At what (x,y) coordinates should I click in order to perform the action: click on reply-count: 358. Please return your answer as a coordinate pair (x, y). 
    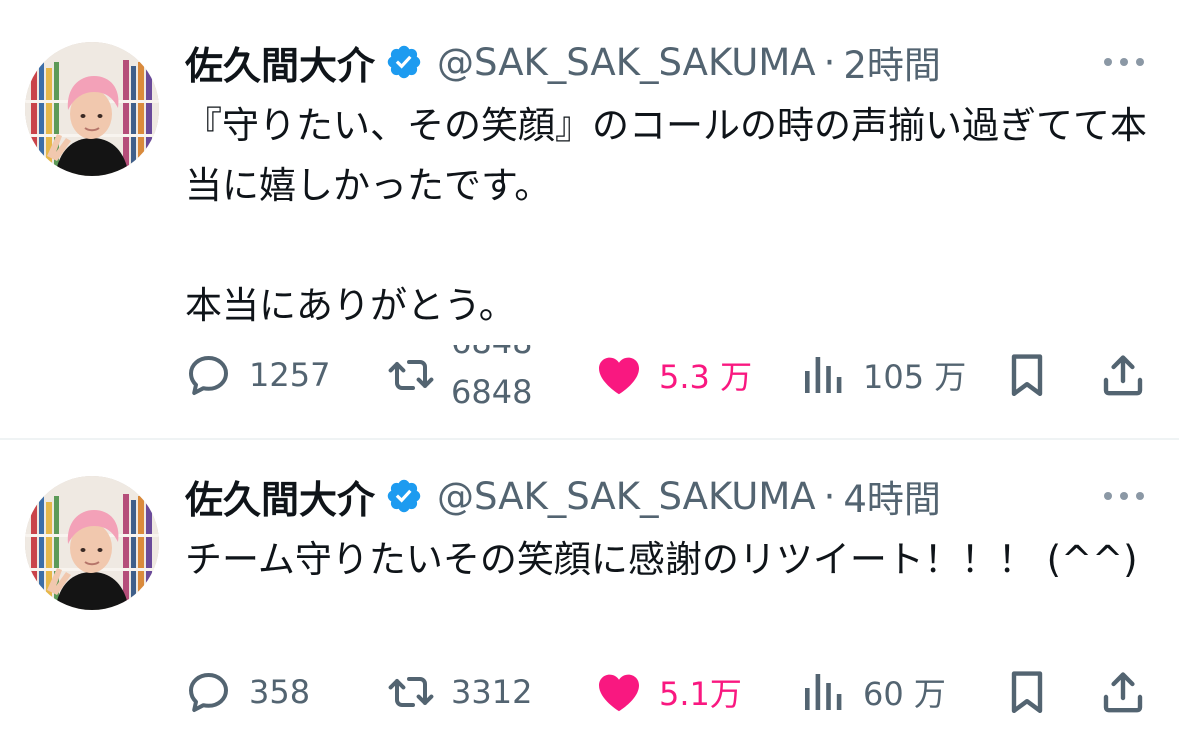
    Looking at the image, I should click on (280, 692).